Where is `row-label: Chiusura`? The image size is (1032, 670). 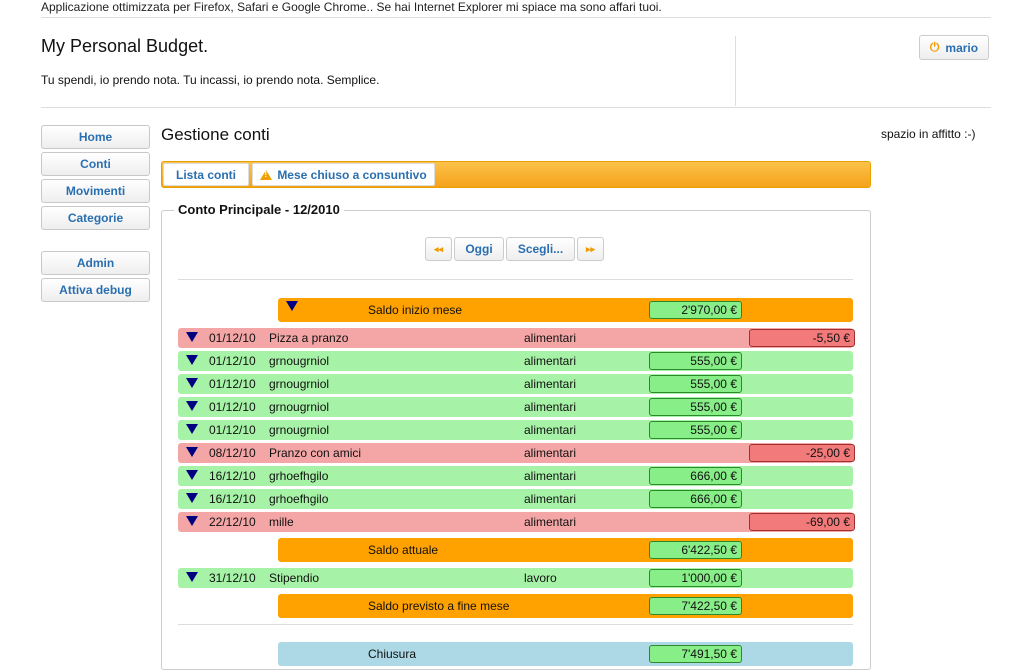
row-label: Chiusura is located at coordinates (392, 654).